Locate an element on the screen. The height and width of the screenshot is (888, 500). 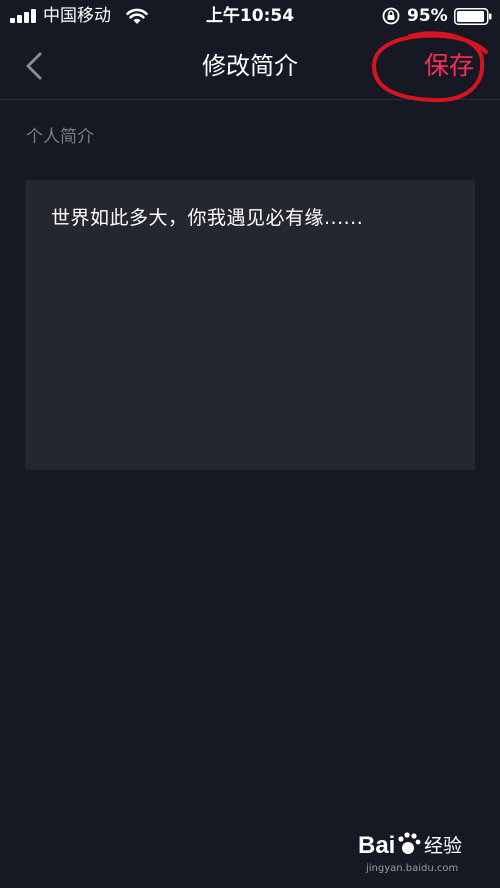
nav-bar: 修改简介 保存 is located at coordinates (250, 67).